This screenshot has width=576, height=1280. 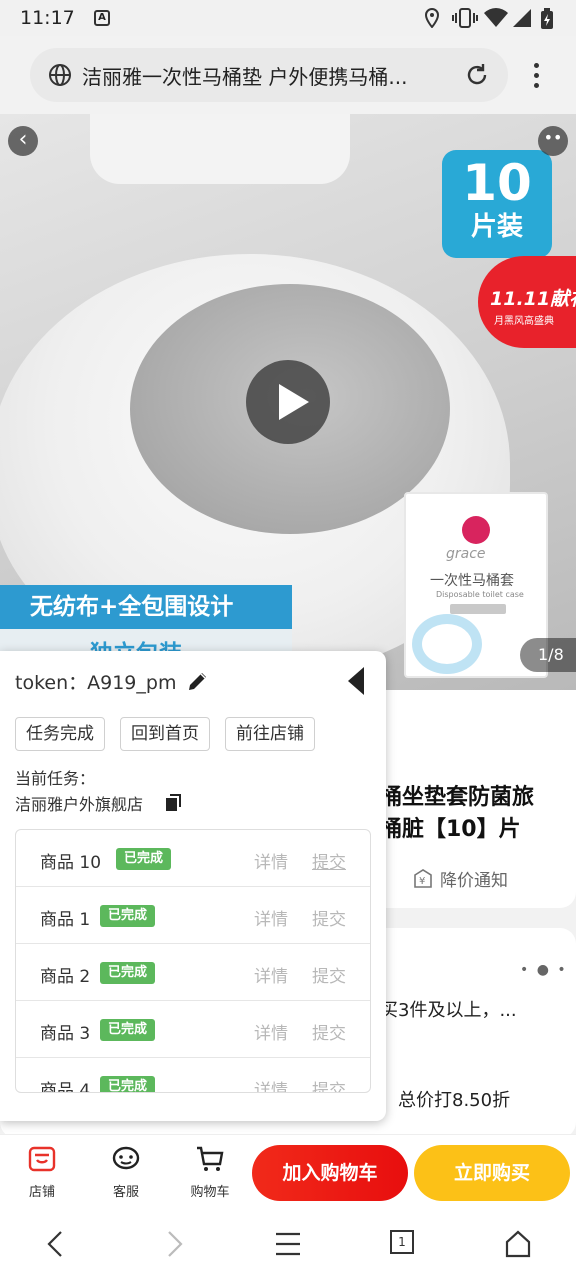 I want to click on toilet-tank-shape, so click(x=220, y=149).